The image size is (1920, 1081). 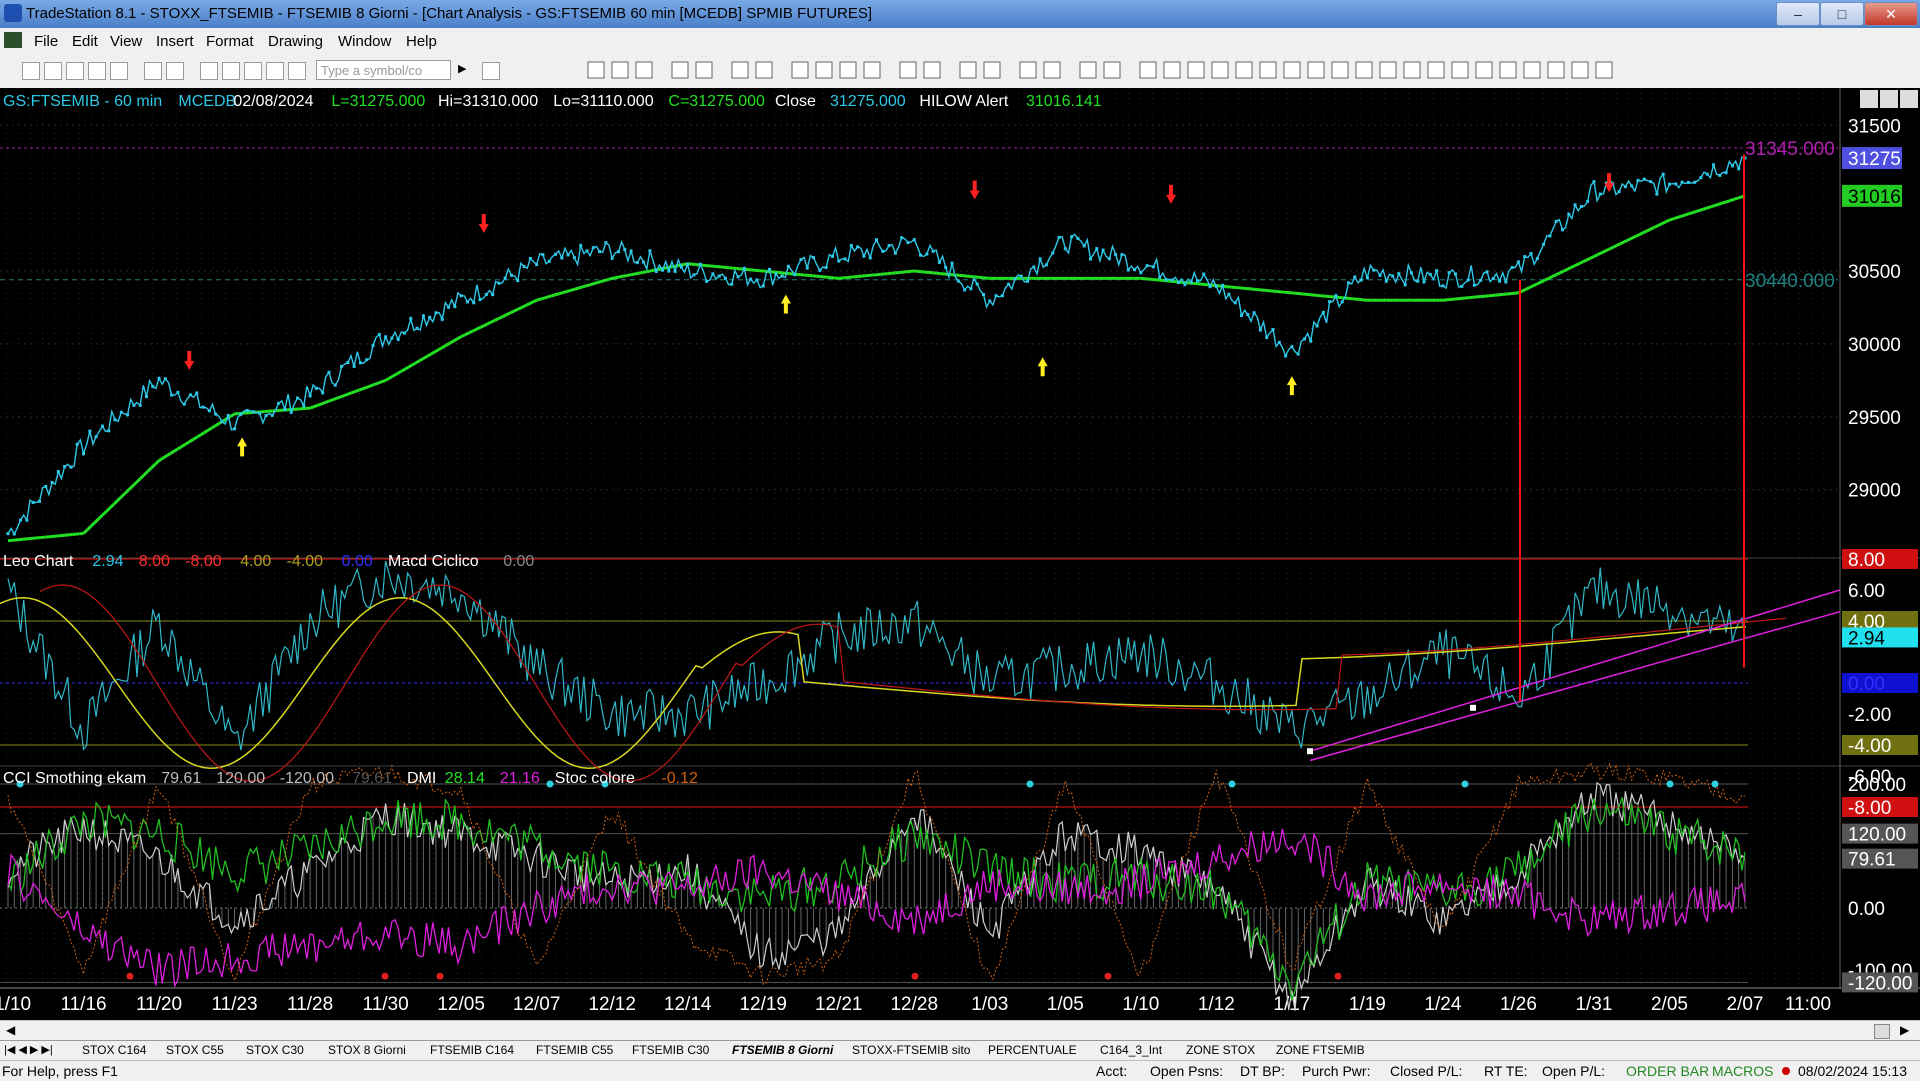 What do you see at coordinates (1798, 14) in the screenshot?
I see `minimize-button: –` at bounding box center [1798, 14].